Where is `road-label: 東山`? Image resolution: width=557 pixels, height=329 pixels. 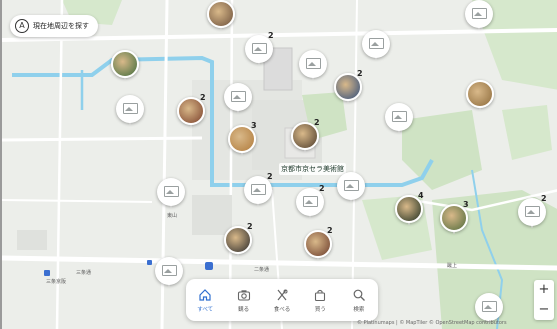
road-label: 東山 is located at coordinates (172, 216).